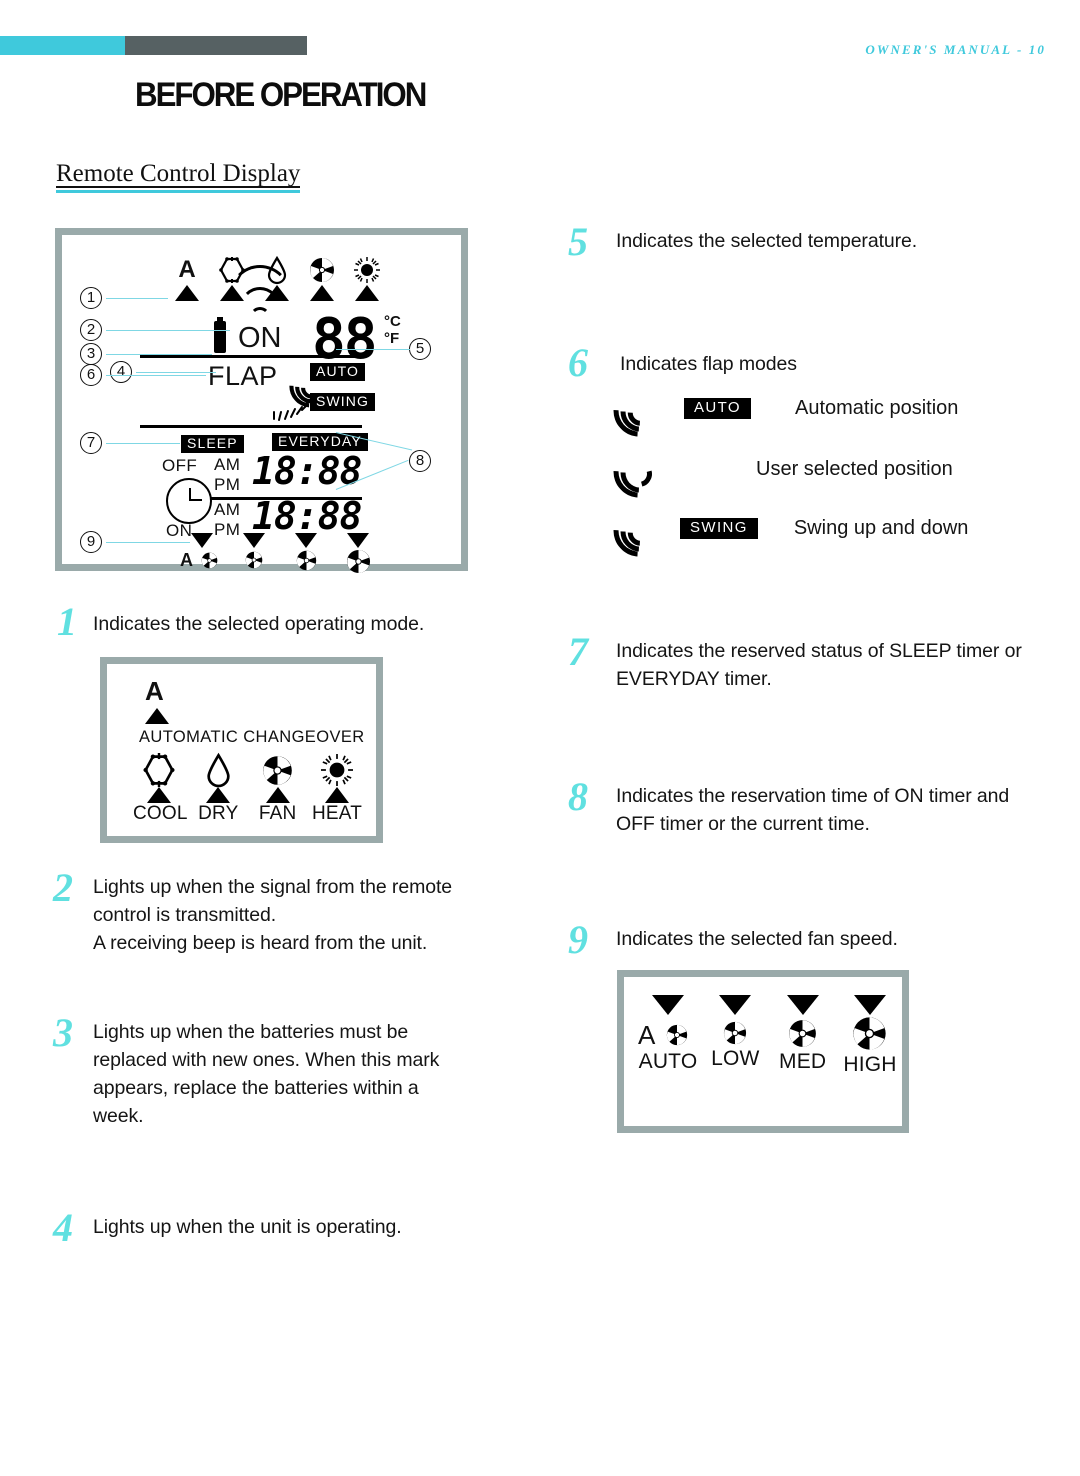  What do you see at coordinates (252, 737) in the screenshot?
I see `mode-auto-caption: AUTOMATIC CHANGEOVER` at bounding box center [252, 737].